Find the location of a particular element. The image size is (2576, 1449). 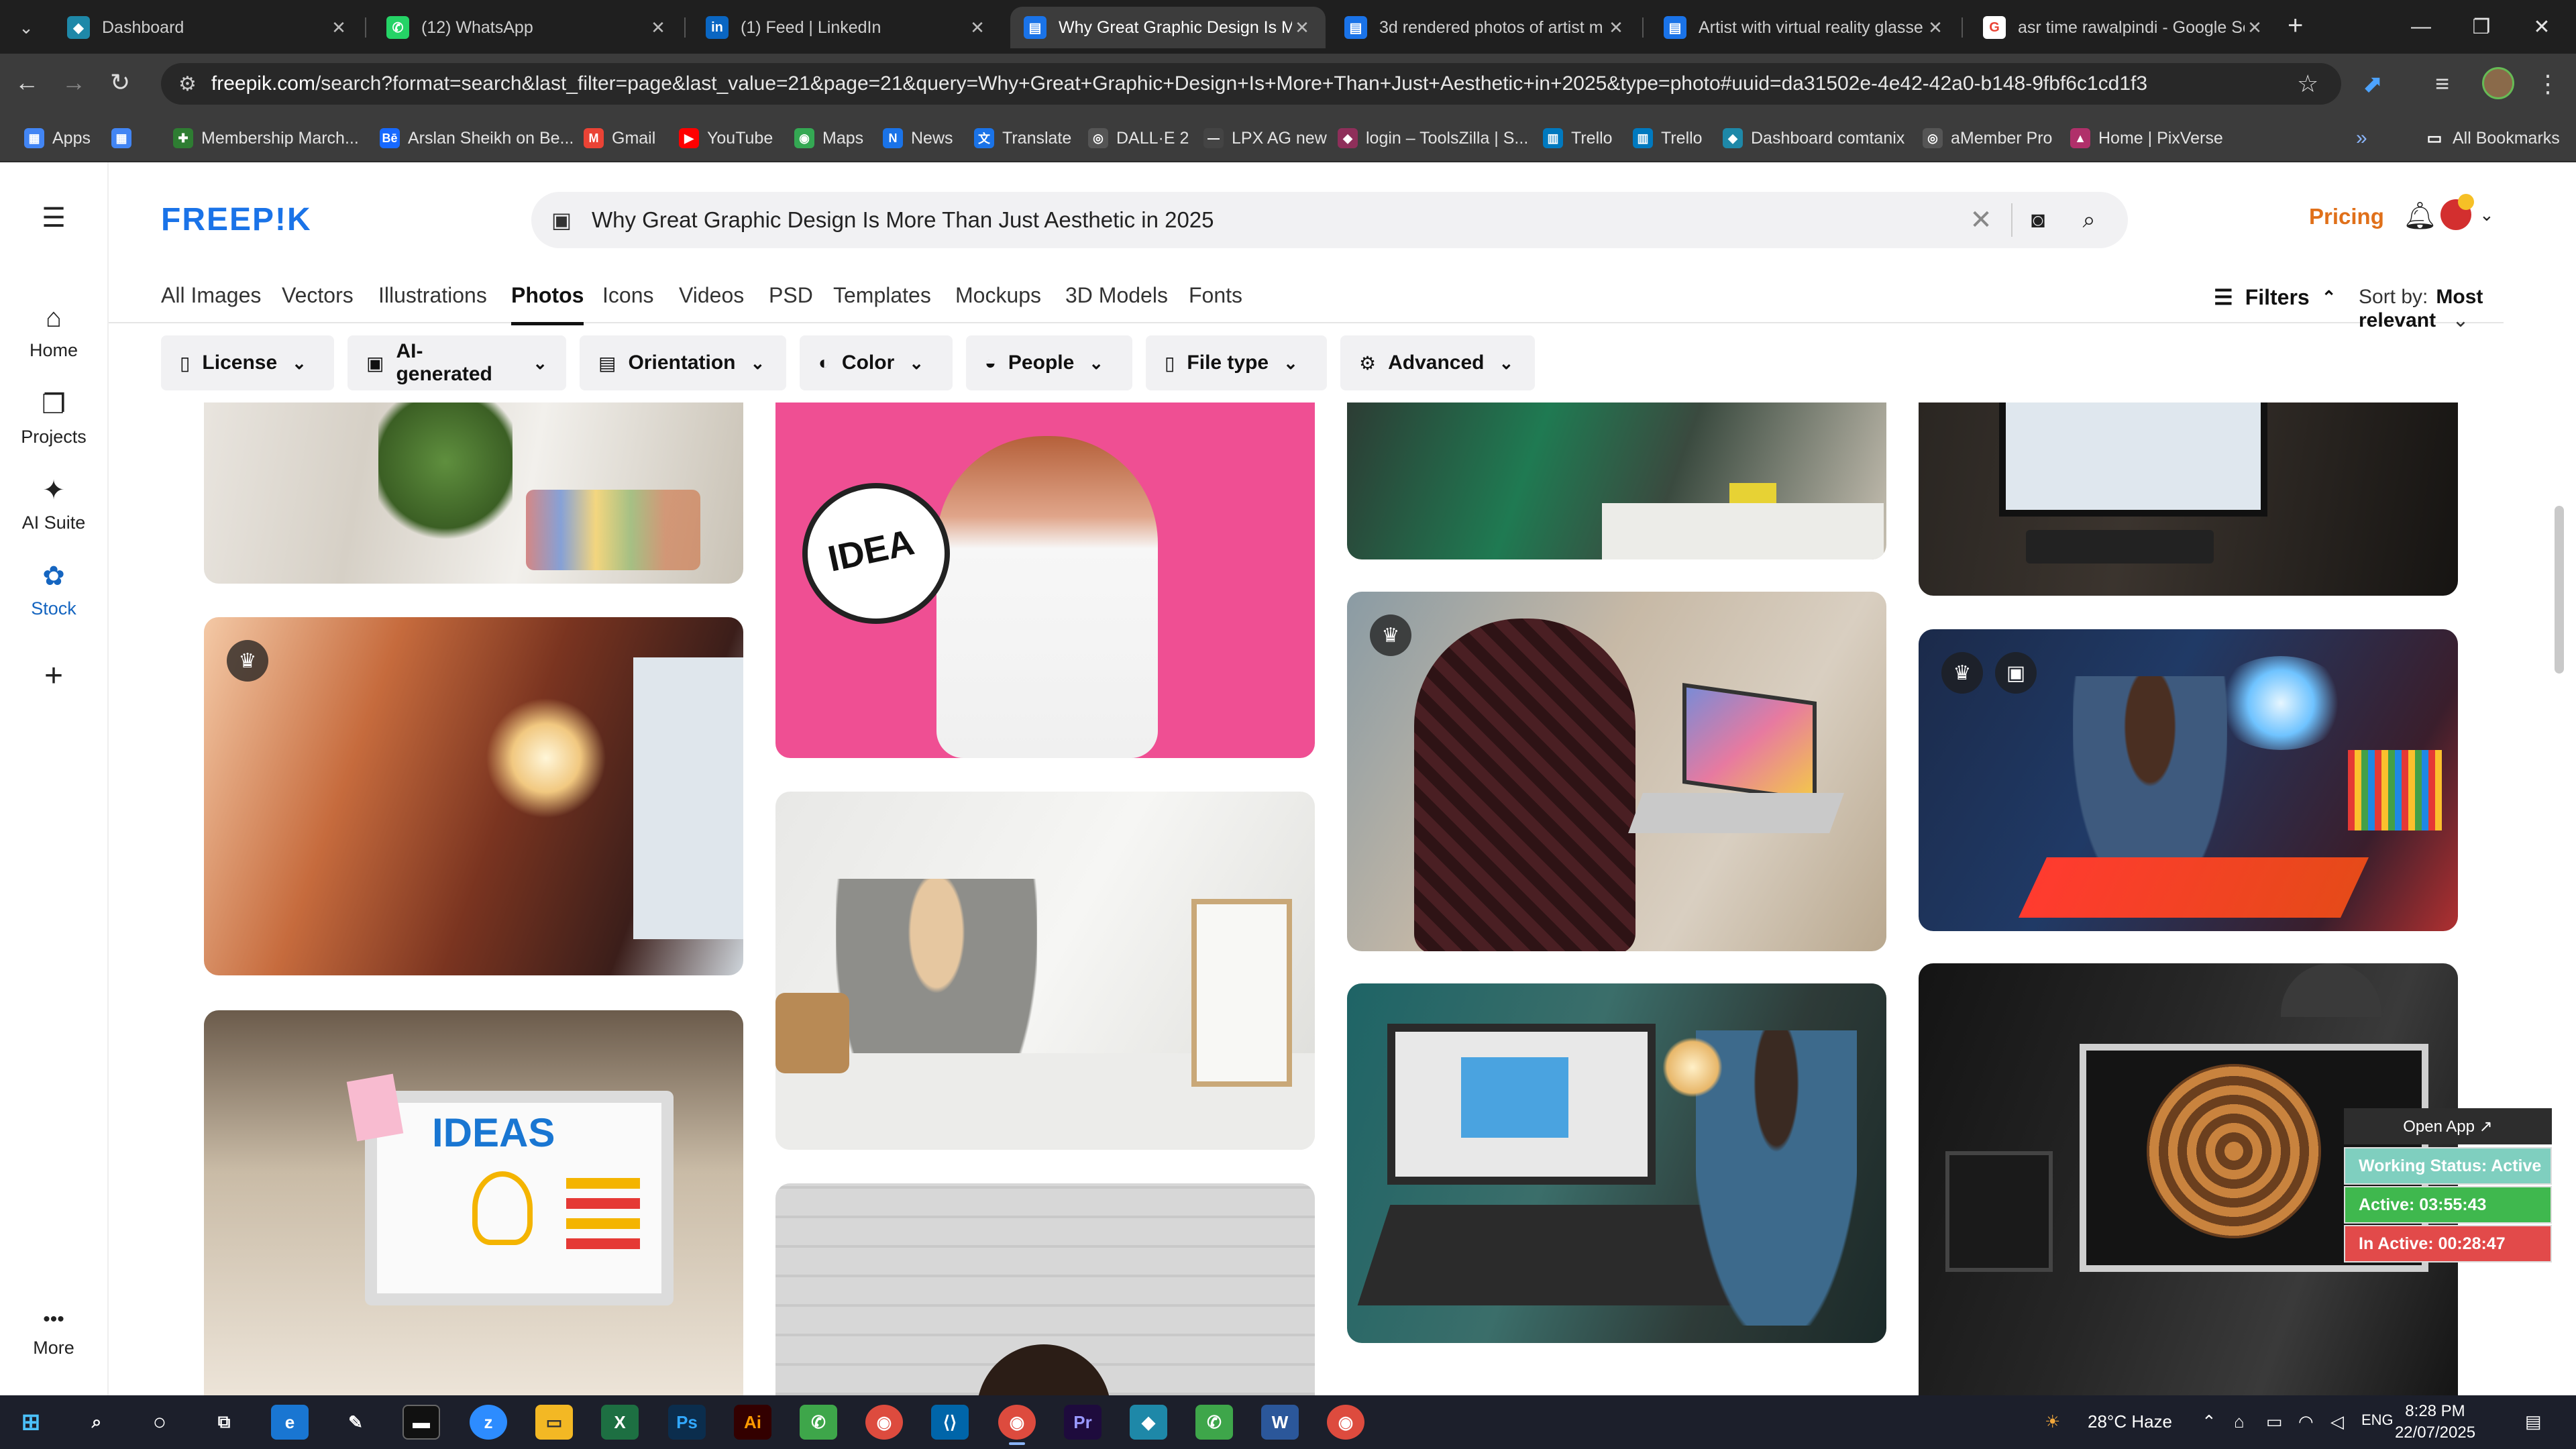

terminal-icon: ▬ is located at coordinates (421, 1422).